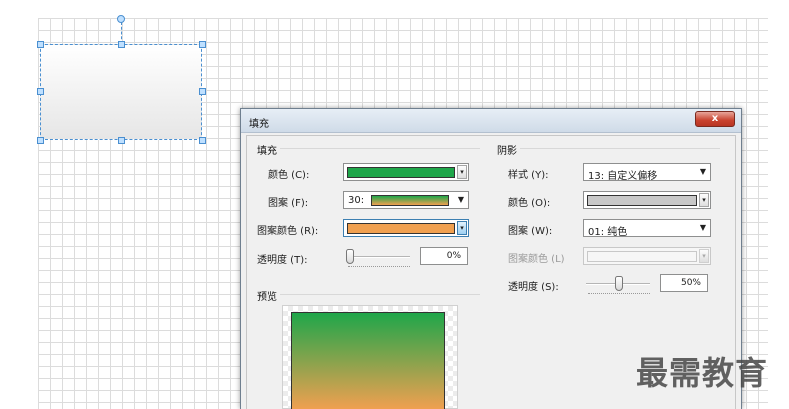 The width and height of the screenshot is (789, 409). What do you see at coordinates (288, 231) in the screenshot?
I see `fill-pattern-color-label: 图案颜色 (R):` at bounding box center [288, 231].